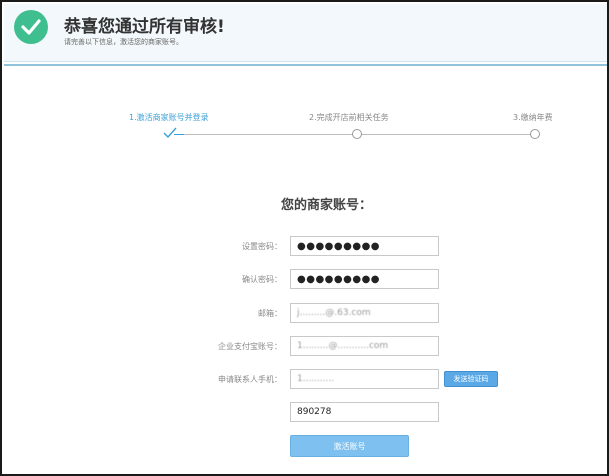  I want to click on confirm-password-label: 确认密码：, so click(262, 279).